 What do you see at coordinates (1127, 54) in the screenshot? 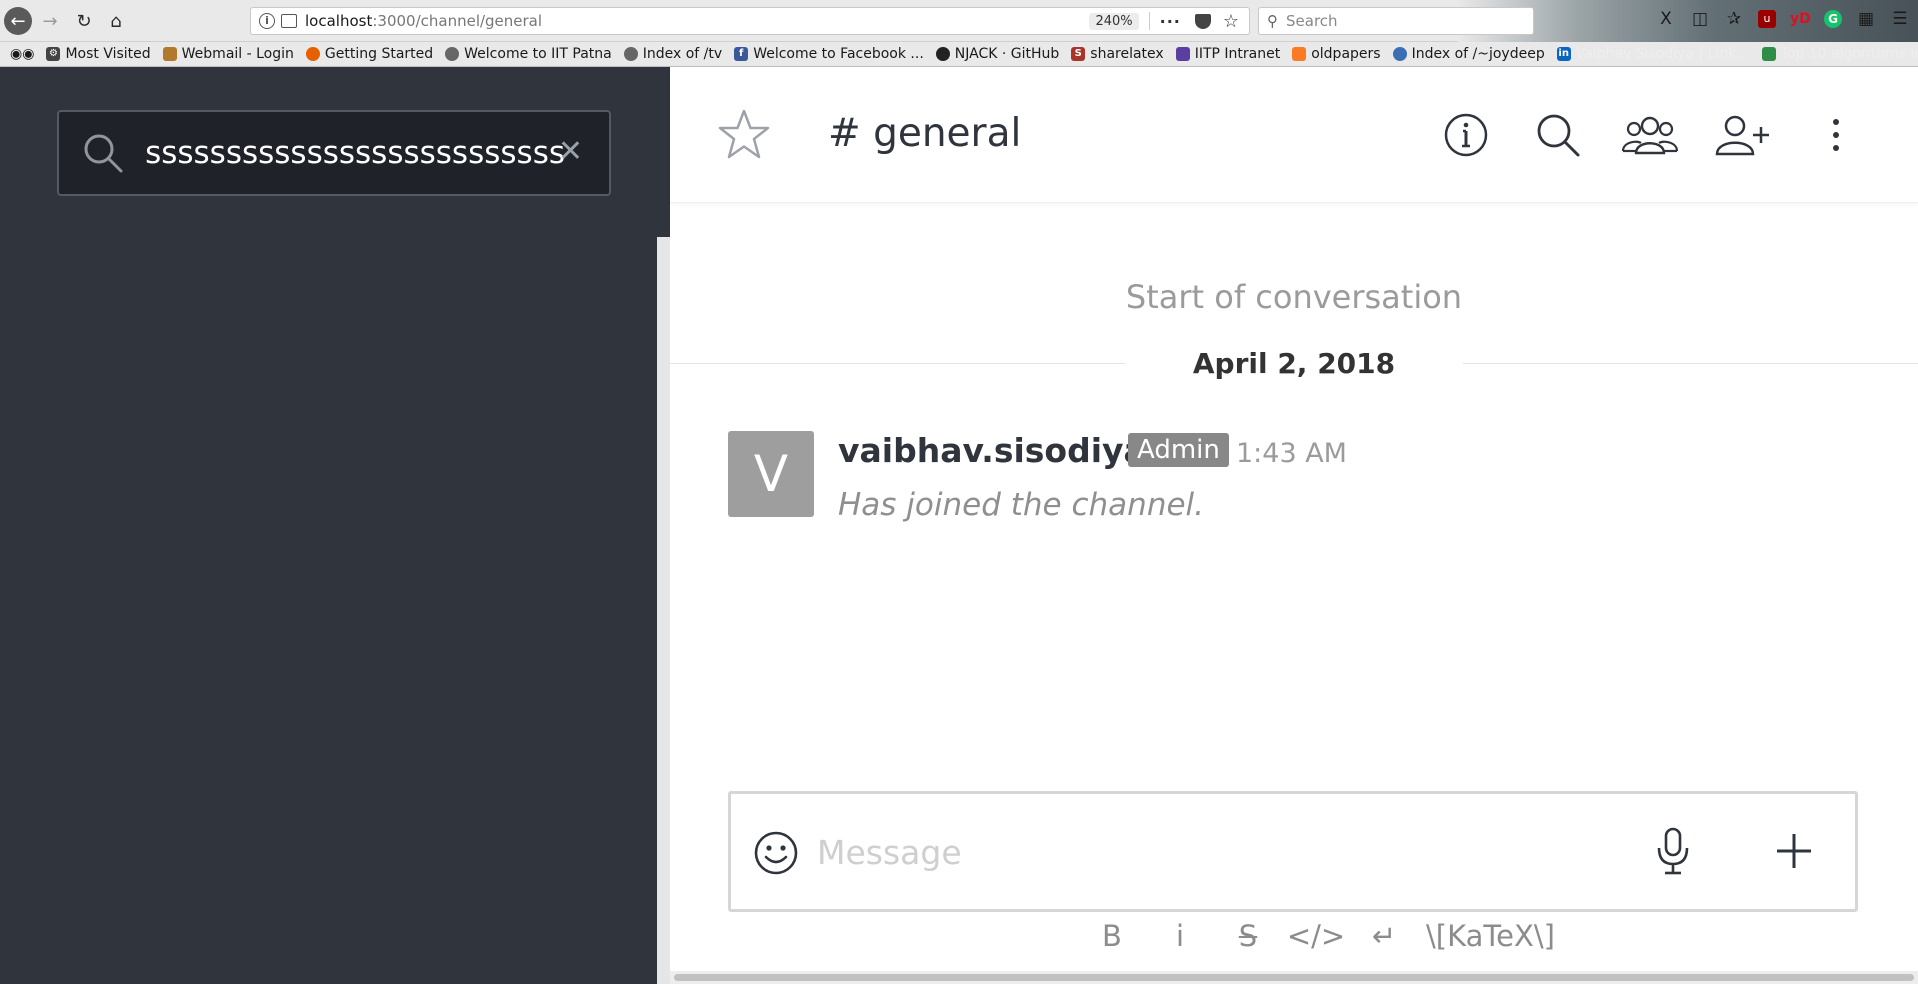
I see `bookmark-label: sharelatex` at bounding box center [1127, 54].